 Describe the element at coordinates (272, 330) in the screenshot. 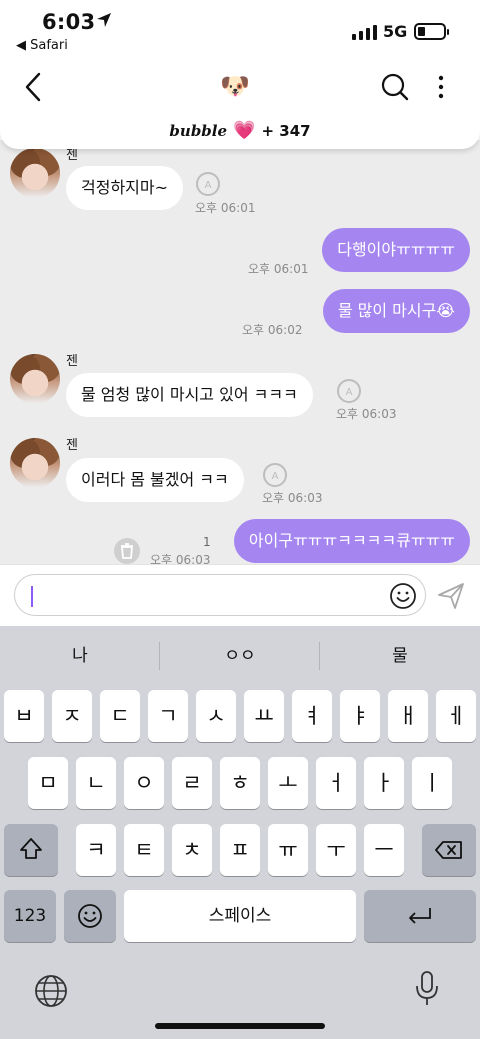

I see `message-time: 오후 06:02` at that location.